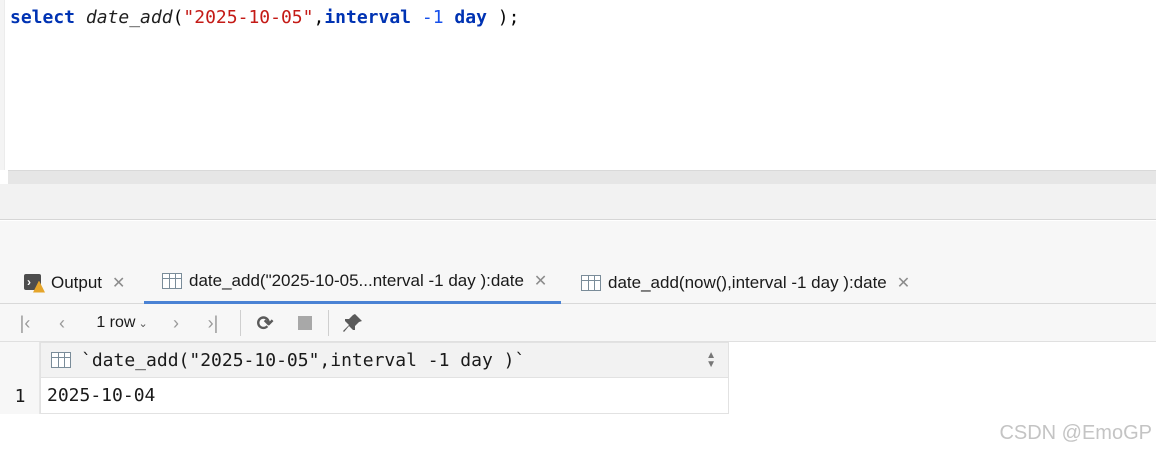 The height and width of the screenshot is (451, 1156). Describe the element at coordinates (34, 283) in the screenshot. I see `output-console-icon: ›` at that location.